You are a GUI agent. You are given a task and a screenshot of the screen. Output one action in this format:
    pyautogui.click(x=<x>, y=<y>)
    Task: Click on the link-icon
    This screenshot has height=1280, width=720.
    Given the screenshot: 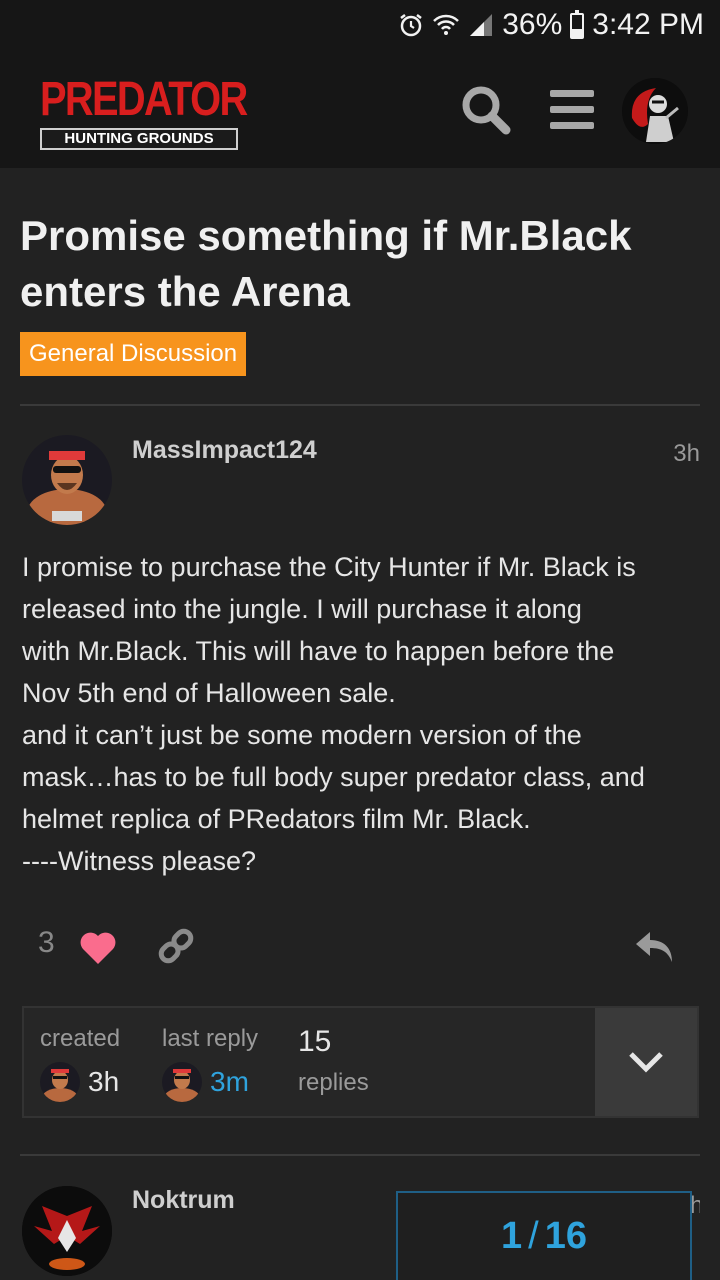 What is the action you would take?
    pyautogui.click(x=176, y=946)
    